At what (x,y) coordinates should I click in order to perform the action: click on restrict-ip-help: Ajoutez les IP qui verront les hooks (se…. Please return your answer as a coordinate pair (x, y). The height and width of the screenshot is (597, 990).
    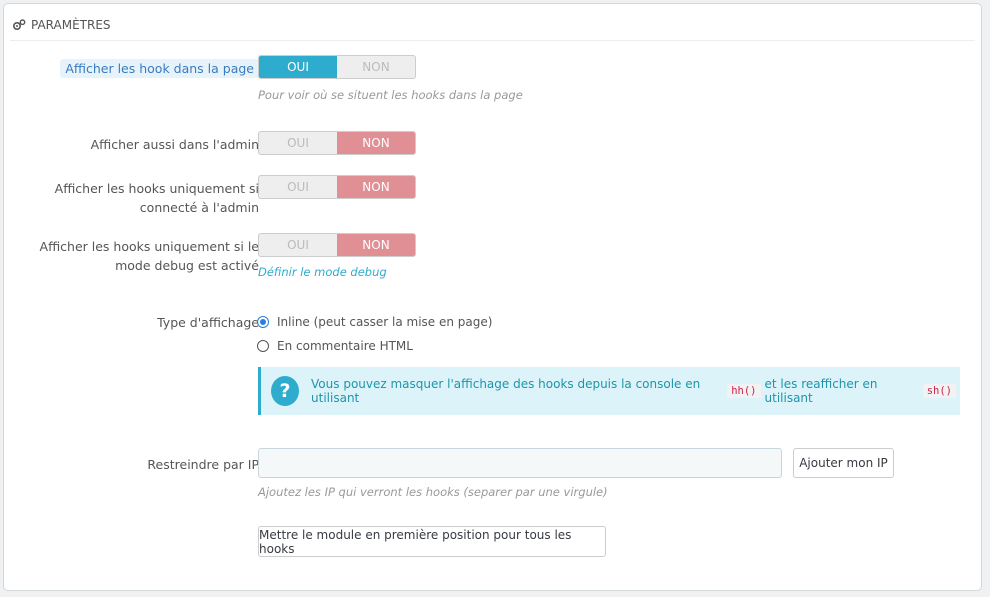
    Looking at the image, I should click on (433, 492).